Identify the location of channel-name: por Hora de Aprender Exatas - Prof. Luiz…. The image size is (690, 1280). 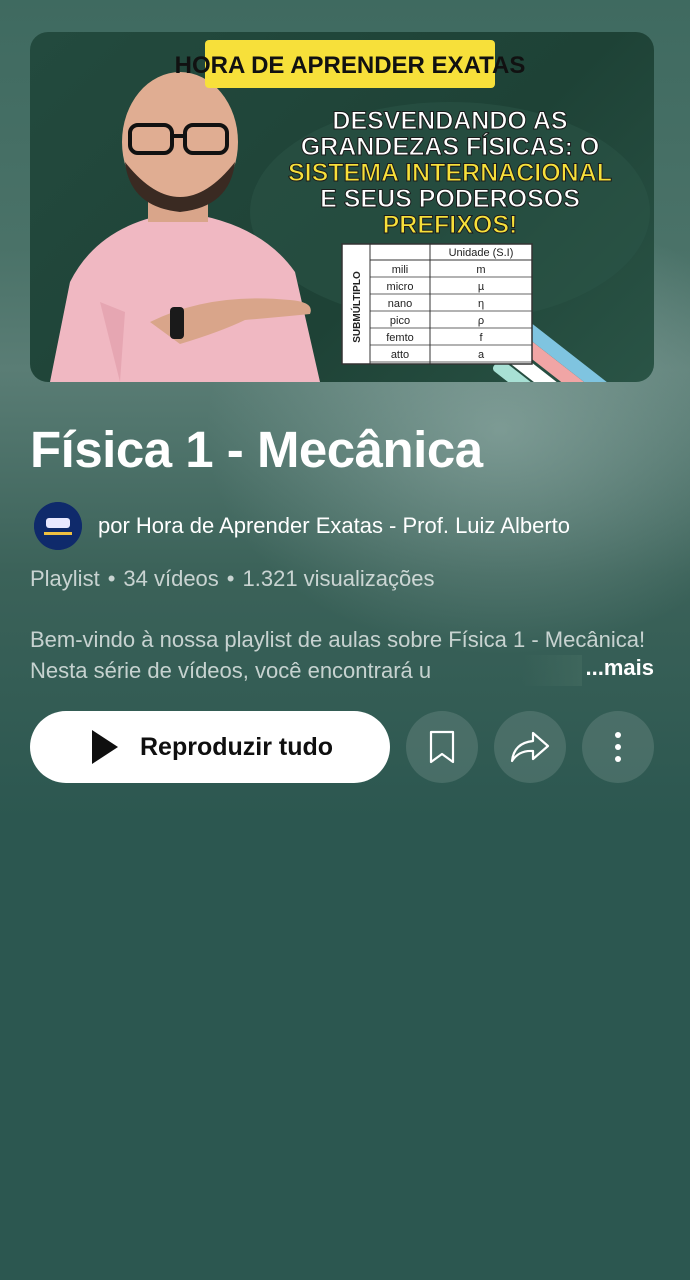
(334, 526).